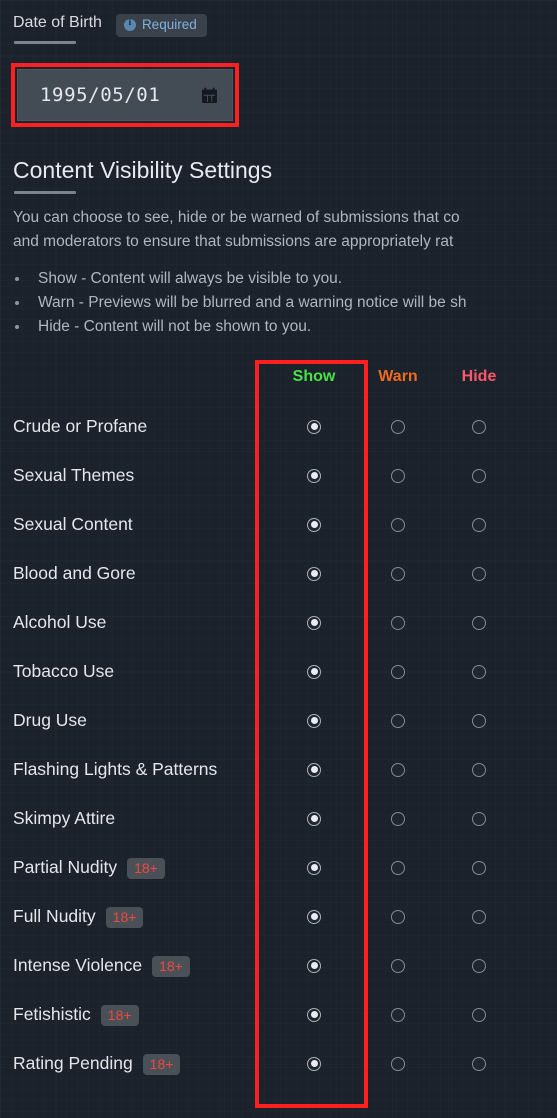 This screenshot has width=557, height=1118. Describe the element at coordinates (278, 720) in the screenshot. I see `table-row: Drug Use` at that location.